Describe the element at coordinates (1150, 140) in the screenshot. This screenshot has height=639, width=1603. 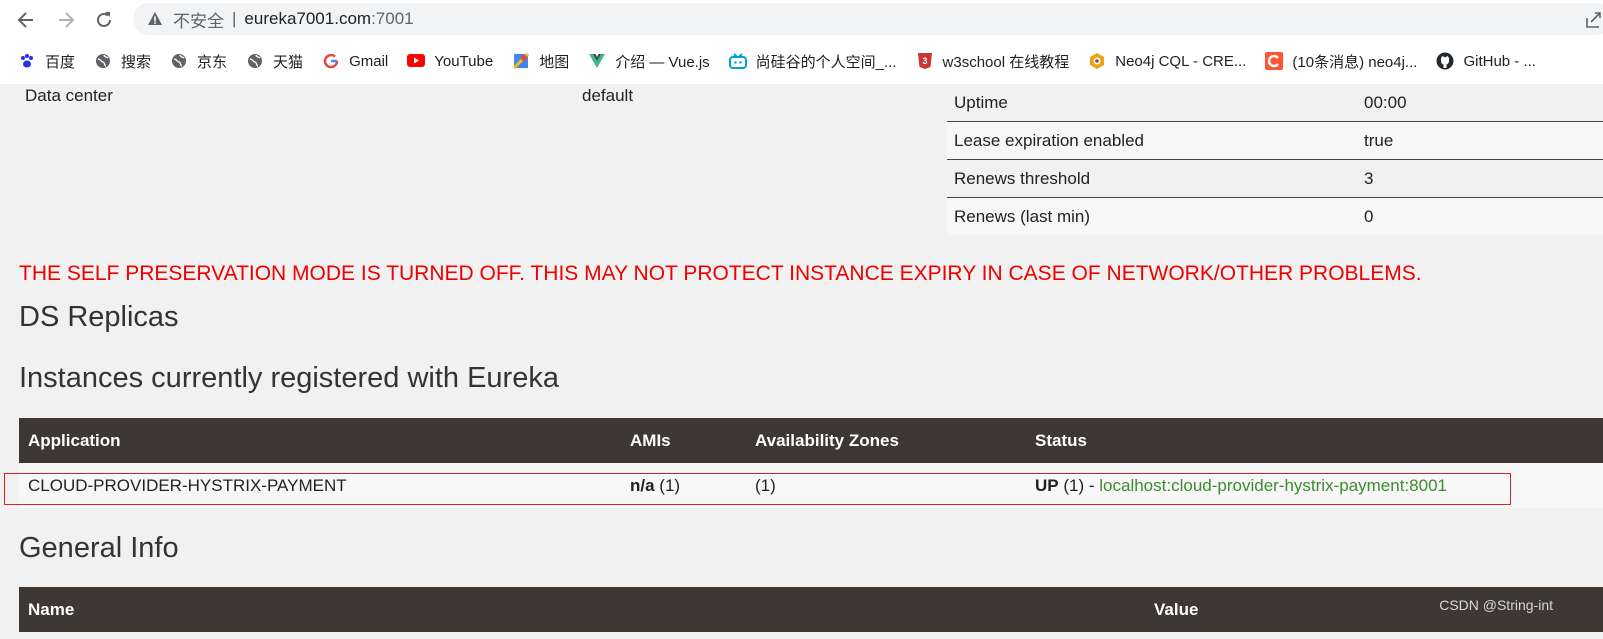
I see `status-label: Lease expiration enabled` at that location.